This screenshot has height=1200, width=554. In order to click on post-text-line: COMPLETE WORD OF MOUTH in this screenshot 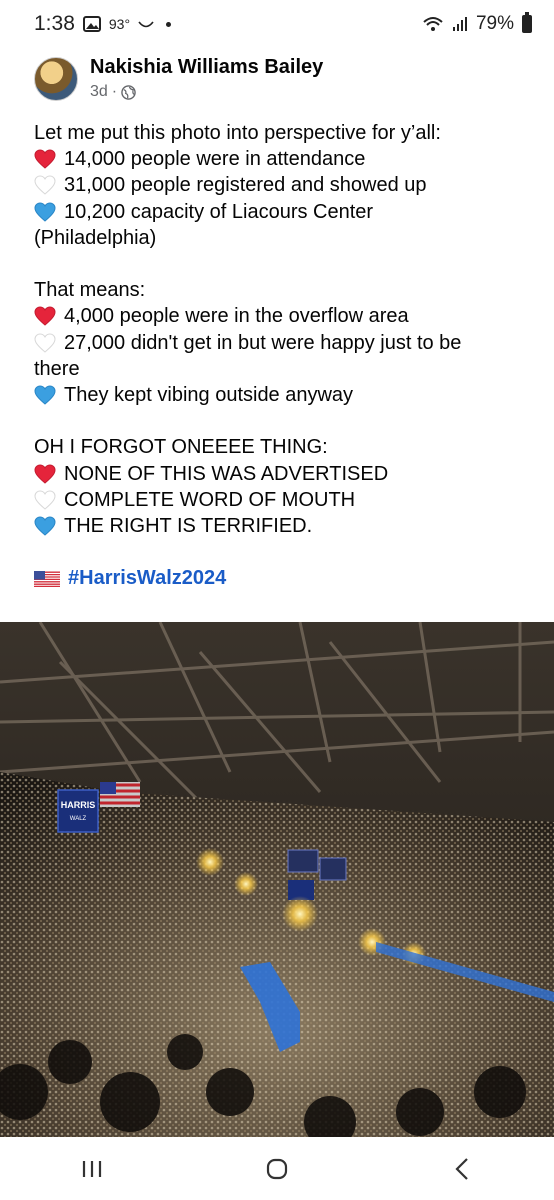, I will do `click(284, 500)`.